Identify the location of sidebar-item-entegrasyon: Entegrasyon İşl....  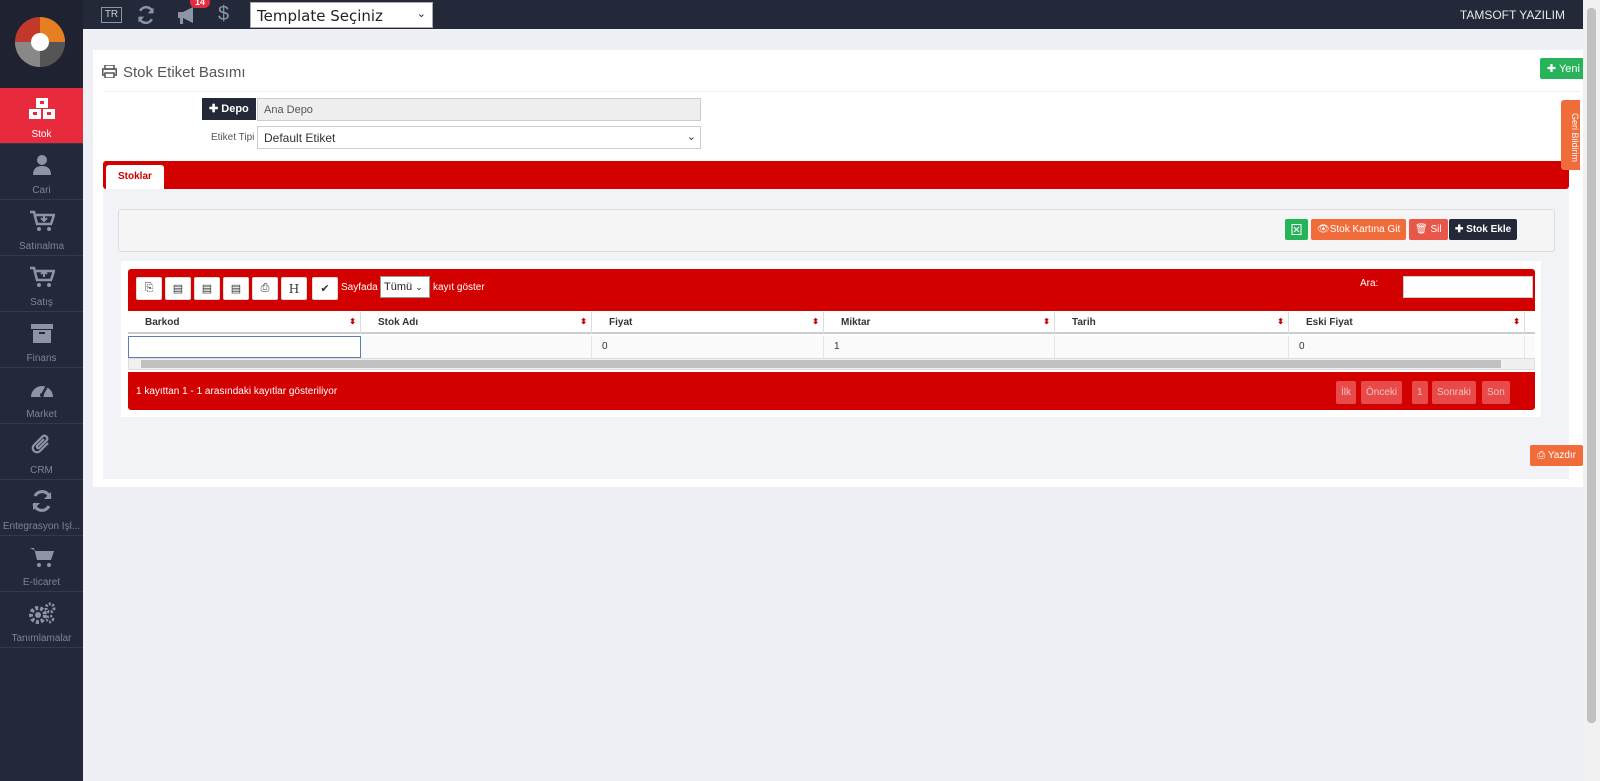
(41, 508).